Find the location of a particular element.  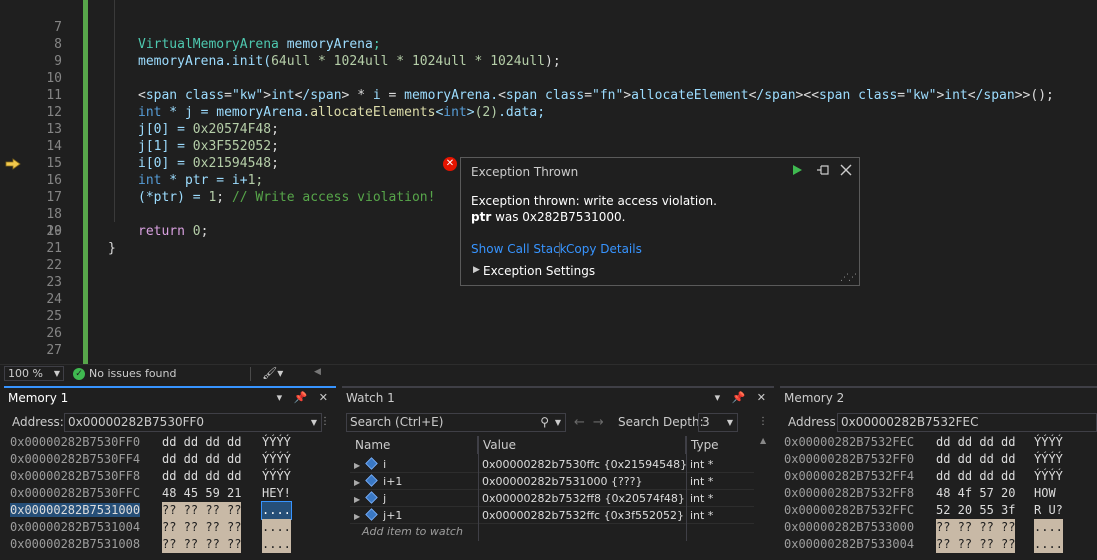

address-input: 0x00000282B7532FEC is located at coordinates (967, 422).